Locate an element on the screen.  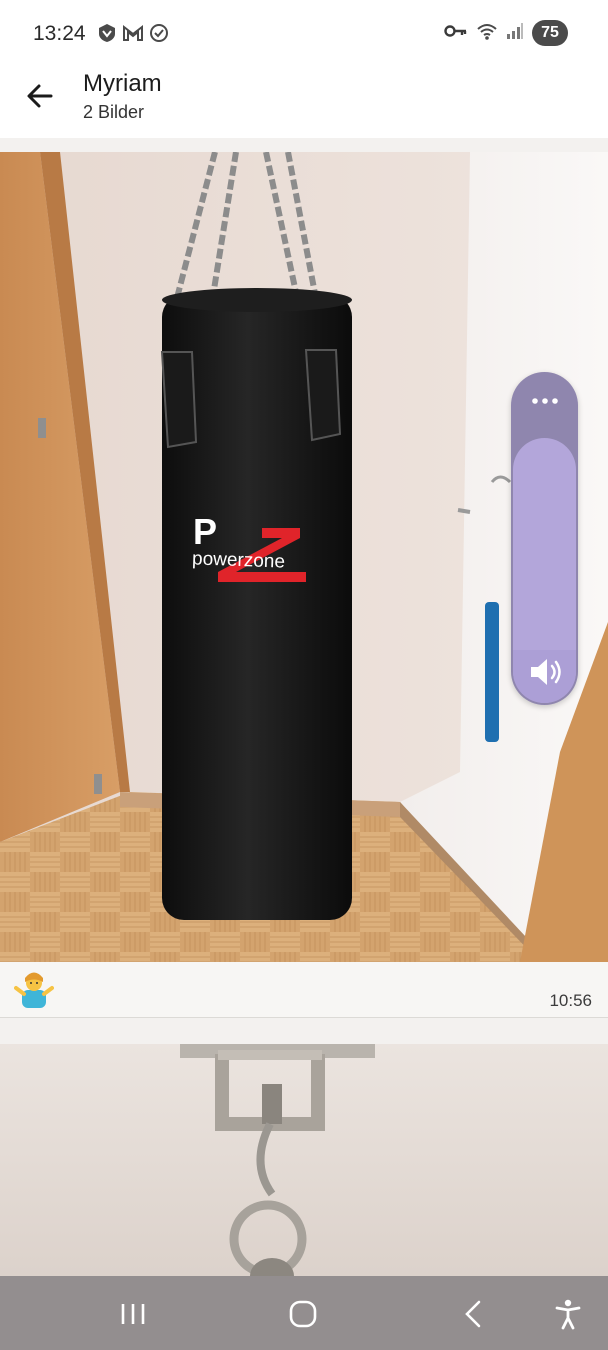
arrow-left-icon is located at coordinates (40, 96).